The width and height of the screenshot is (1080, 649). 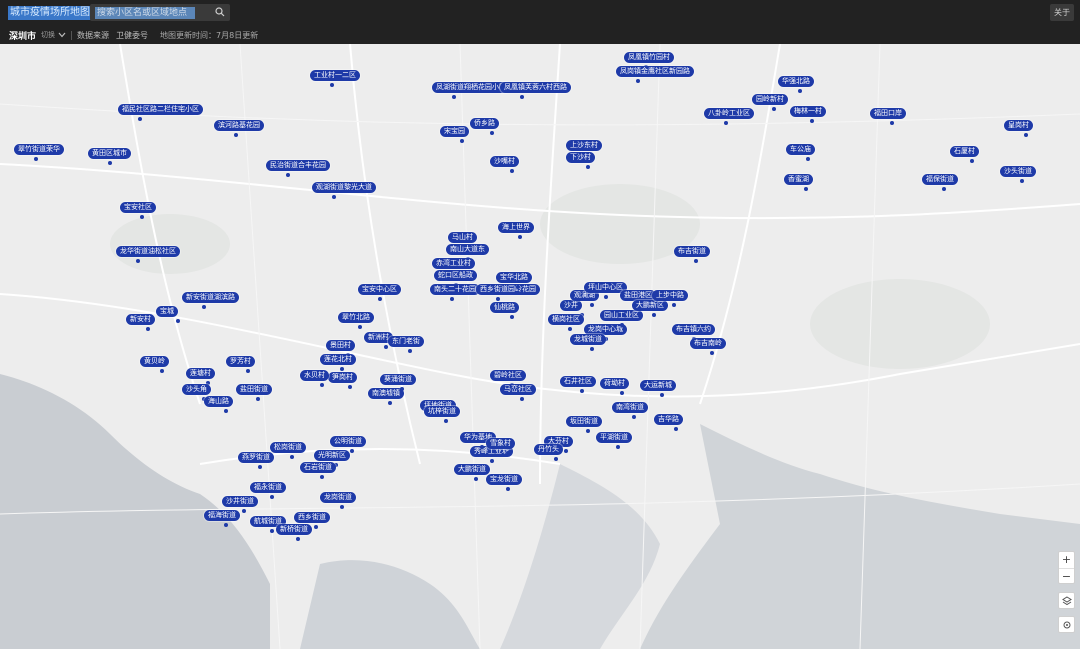 I want to click on location-tag: 盐田街道, so click(x=254, y=389).